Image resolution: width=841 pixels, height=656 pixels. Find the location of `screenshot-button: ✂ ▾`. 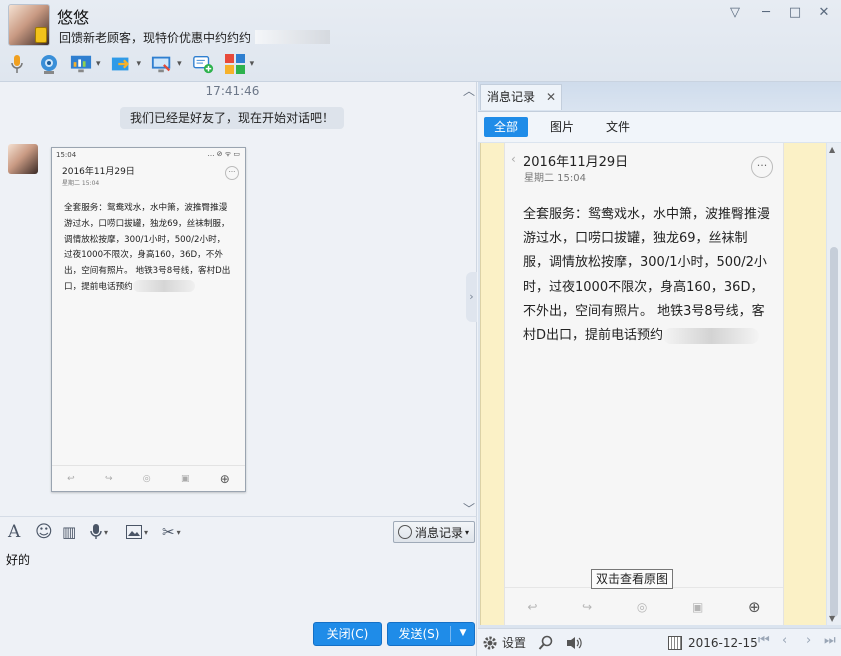

screenshot-button: ✂ ▾ is located at coordinates (171, 532).